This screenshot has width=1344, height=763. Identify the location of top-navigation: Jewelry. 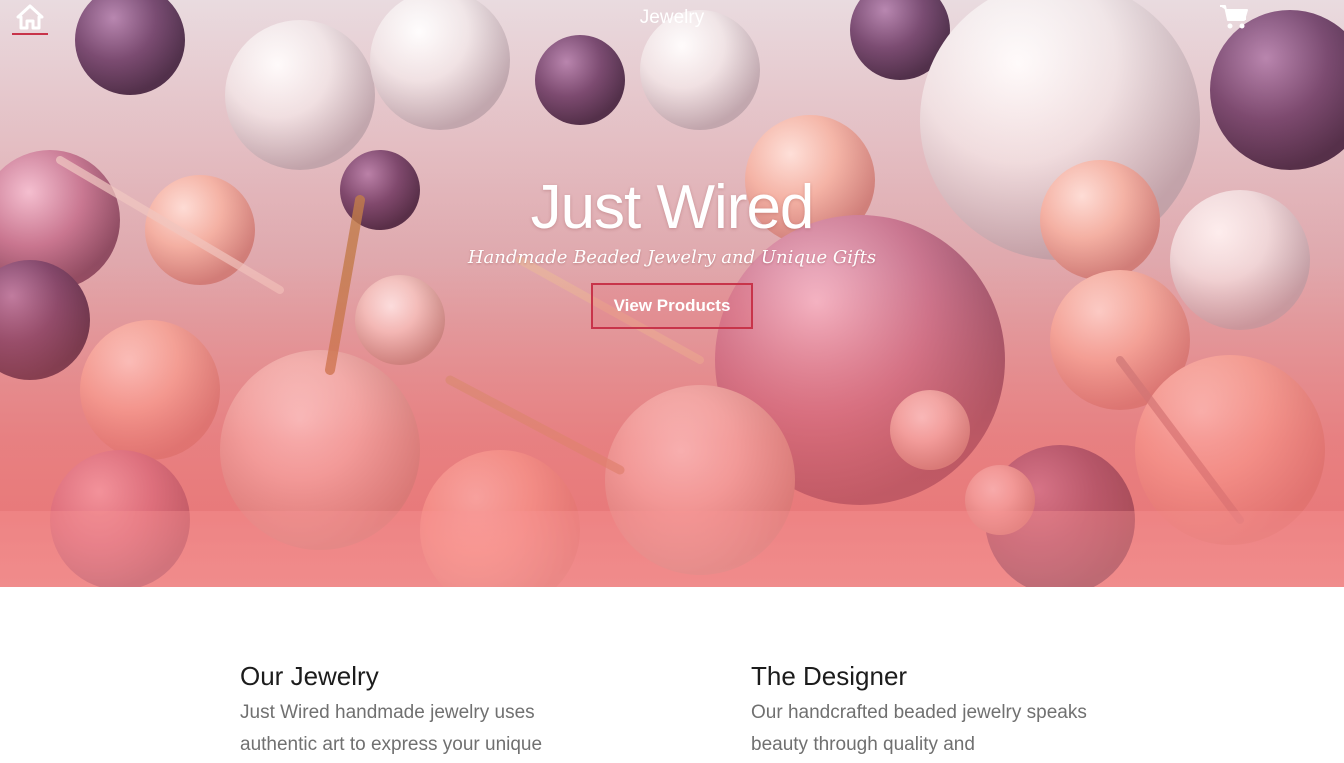
(672, 20).